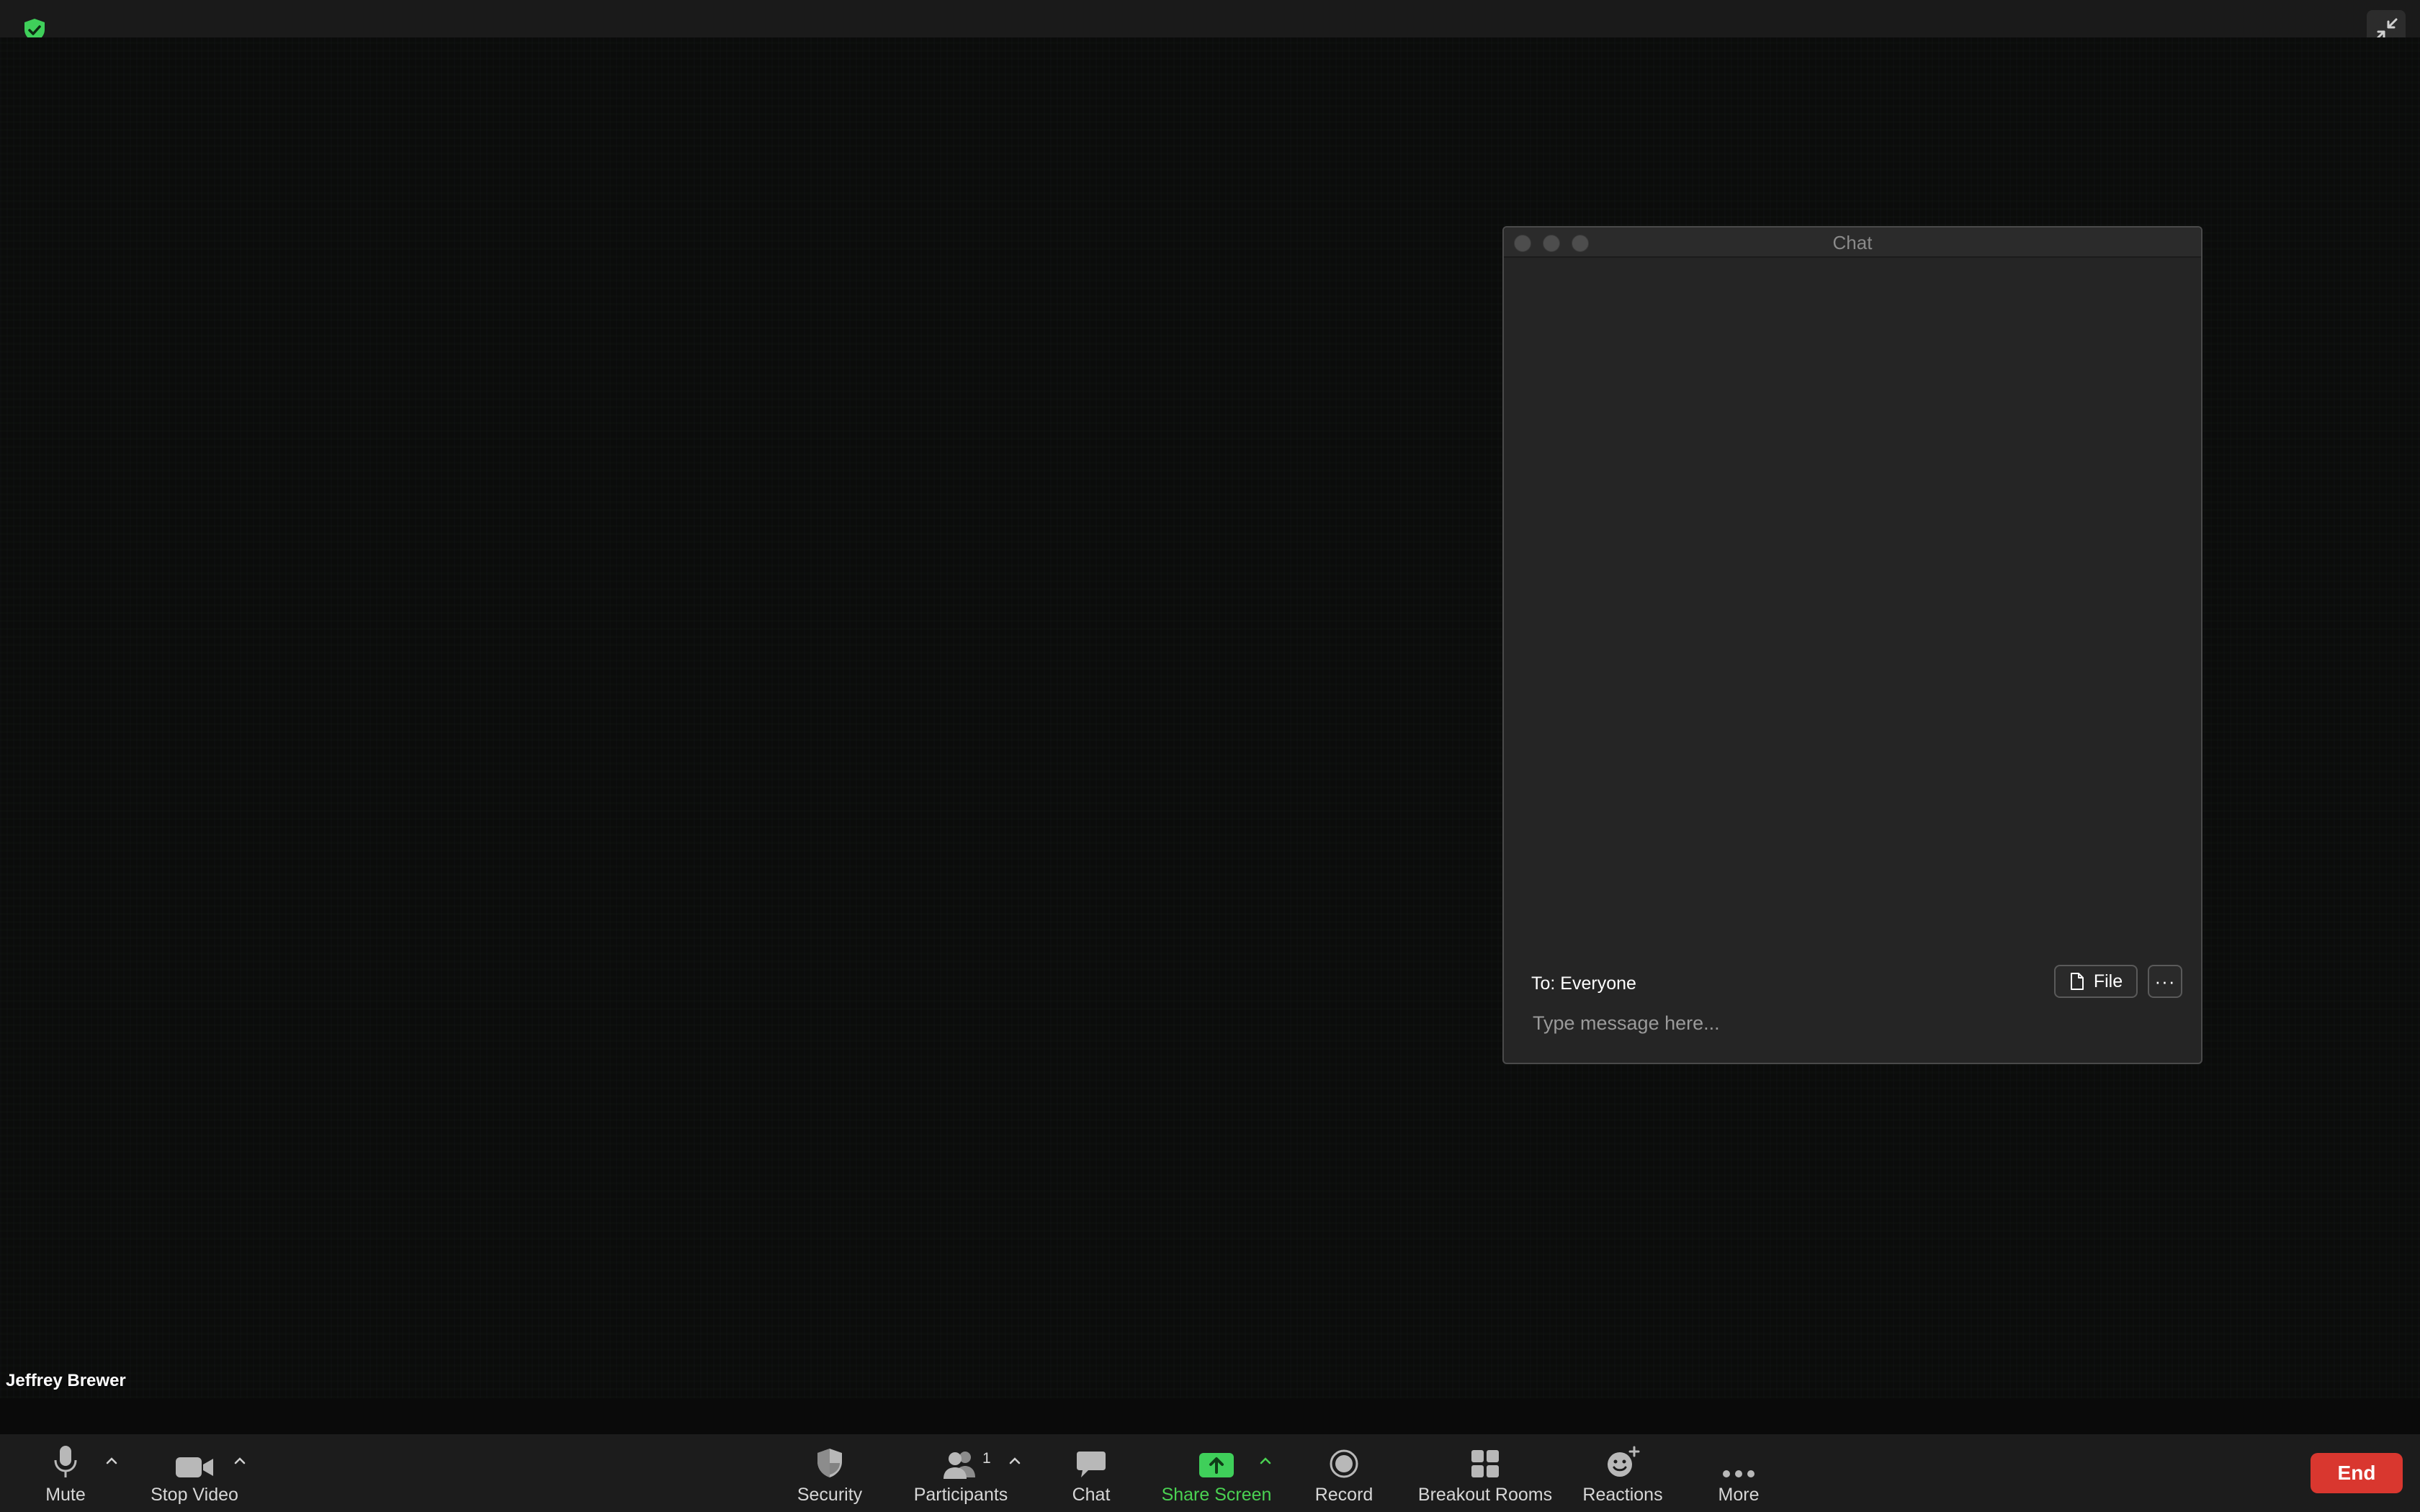 The width and height of the screenshot is (2420, 1512). Describe the element at coordinates (1485, 1463) in the screenshot. I see `breakout-rooms-icon` at that location.